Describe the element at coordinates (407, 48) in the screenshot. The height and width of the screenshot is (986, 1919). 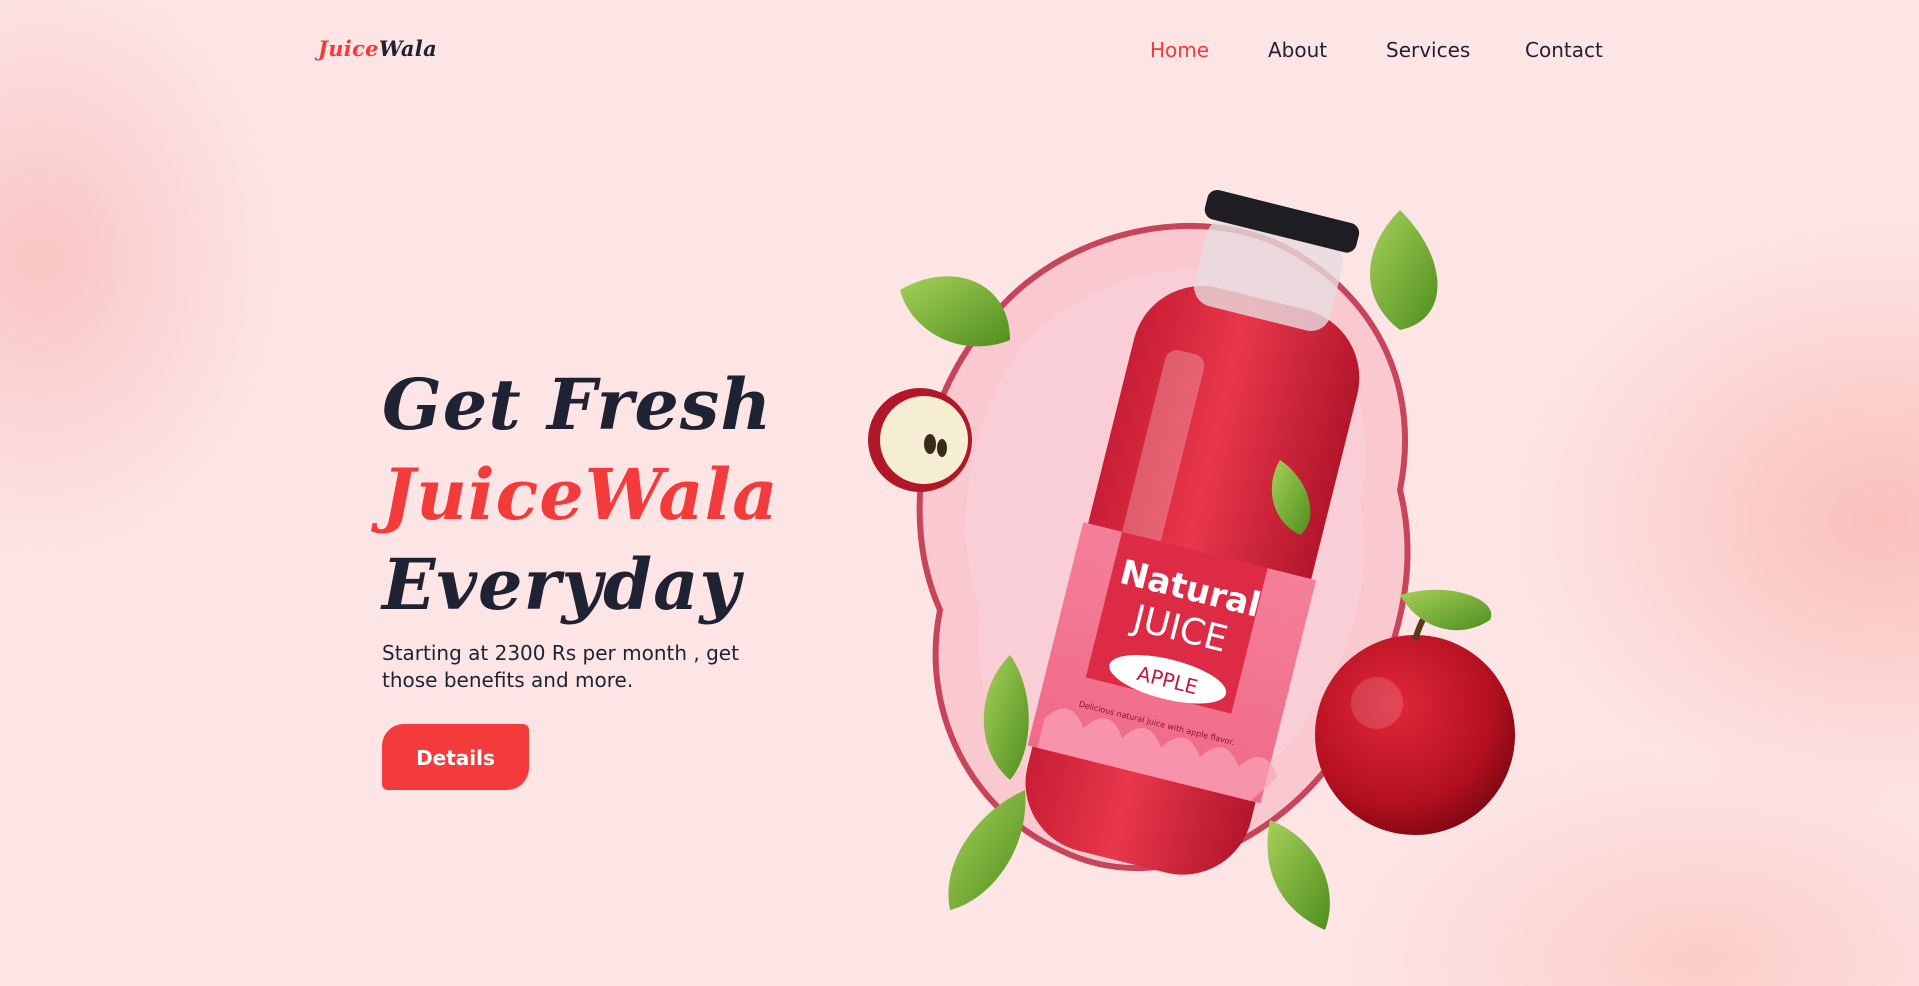
I see `logo-part-wala: Wala` at that location.